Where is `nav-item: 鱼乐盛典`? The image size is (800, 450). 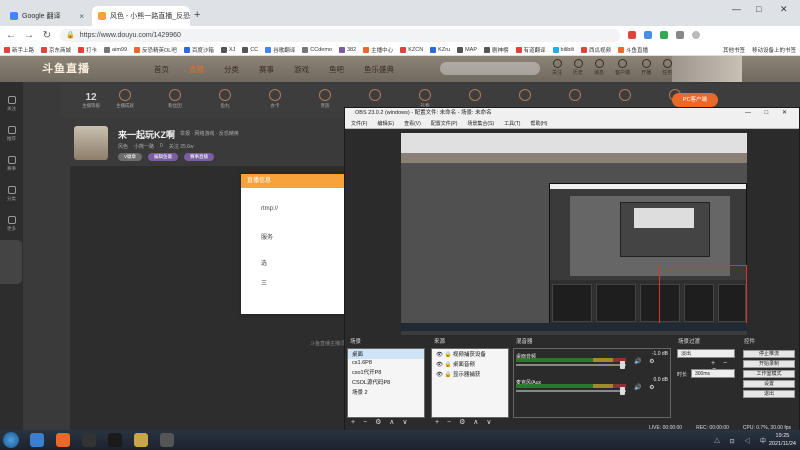 nav-item: 鱼乐盛典 is located at coordinates (379, 69).